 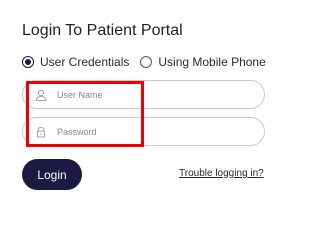 What do you see at coordinates (147, 131) in the screenshot?
I see `password-input` at bounding box center [147, 131].